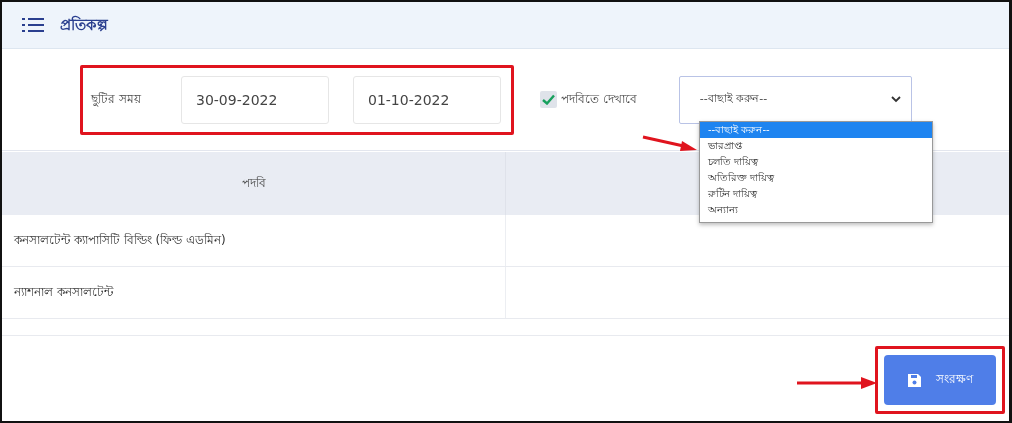 This screenshot has width=1012, height=423. I want to click on designation-select: --বাছাই করুন--, so click(795, 99).